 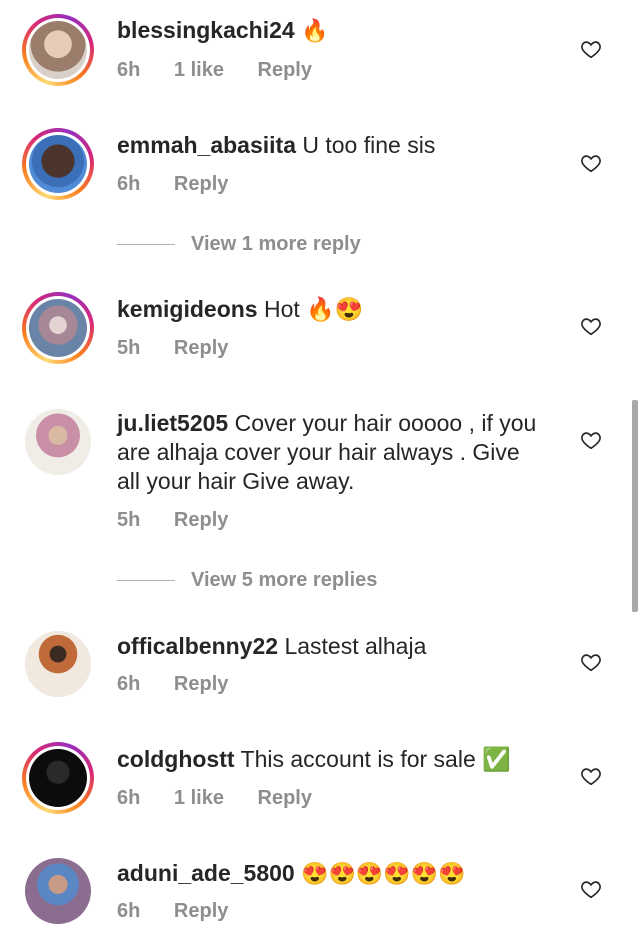 What do you see at coordinates (276, 244) in the screenshot?
I see `view-more-label: View 1 more reply` at bounding box center [276, 244].